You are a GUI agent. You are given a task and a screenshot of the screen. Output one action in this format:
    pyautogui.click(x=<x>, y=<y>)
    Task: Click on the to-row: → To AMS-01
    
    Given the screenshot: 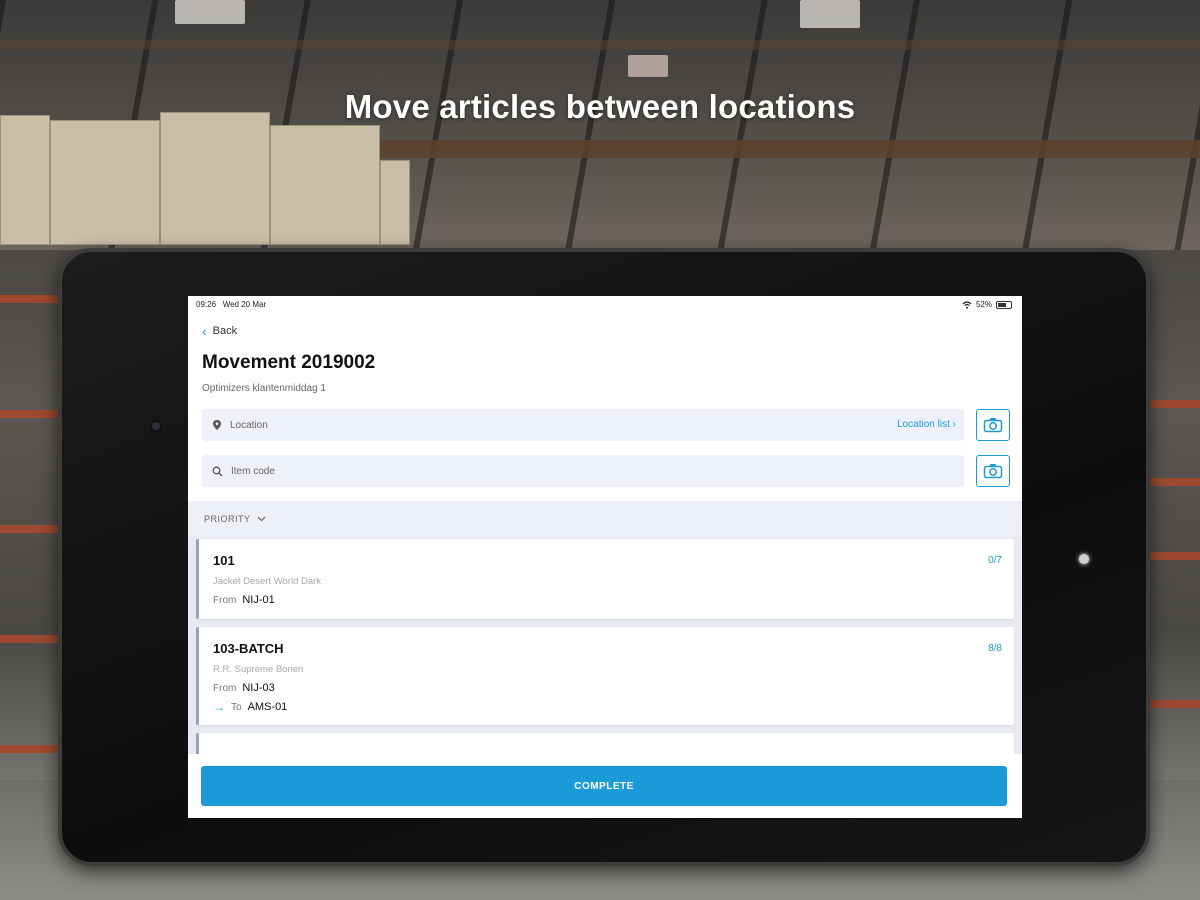 What is the action you would take?
    pyautogui.click(x=250, y=707)
    